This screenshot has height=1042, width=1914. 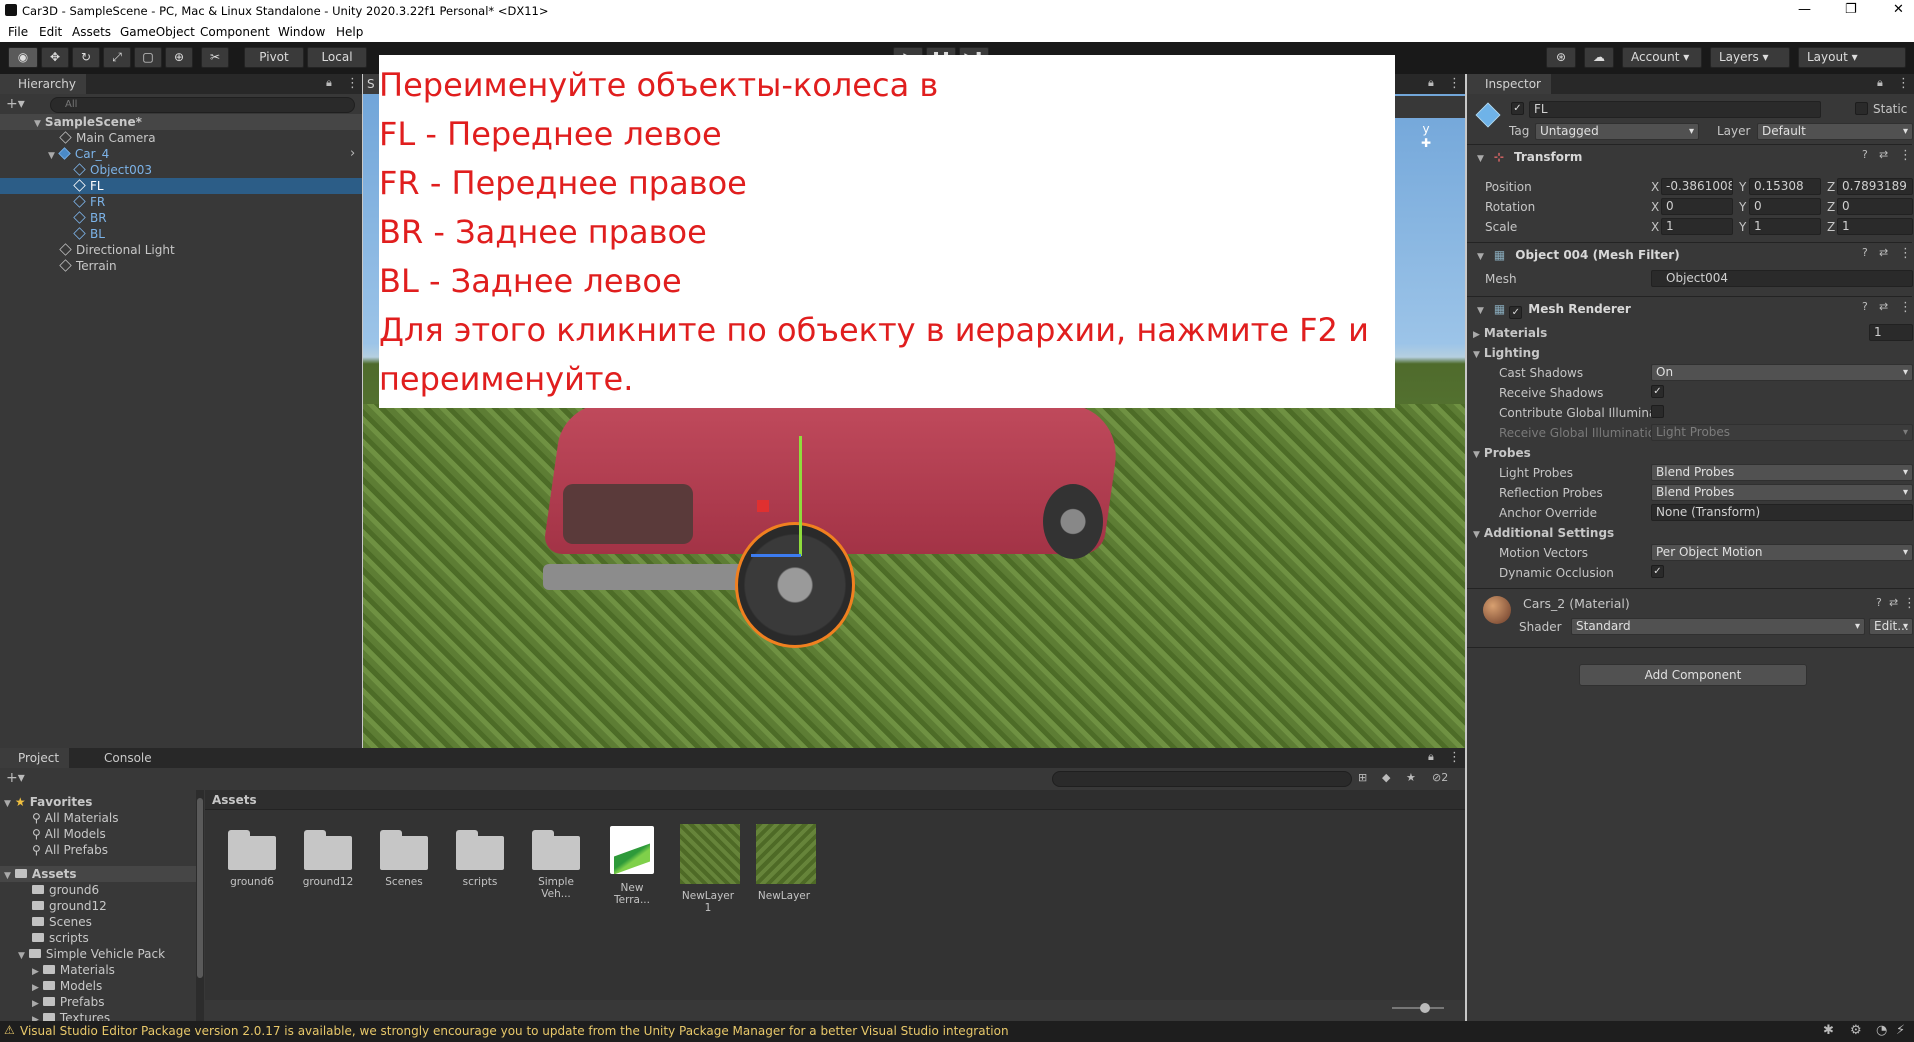 I want to click on bug-icon: ✱, so click(x=1828, y=1030).